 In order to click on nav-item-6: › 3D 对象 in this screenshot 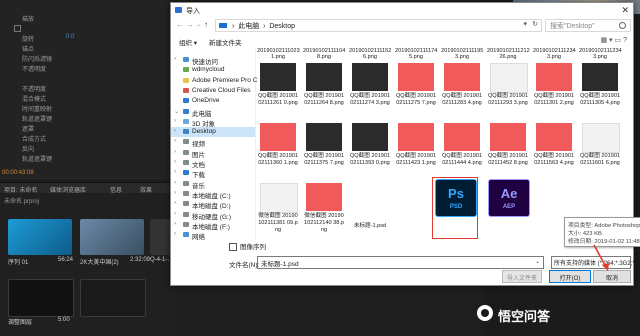, I will do `click(213, 122)`.